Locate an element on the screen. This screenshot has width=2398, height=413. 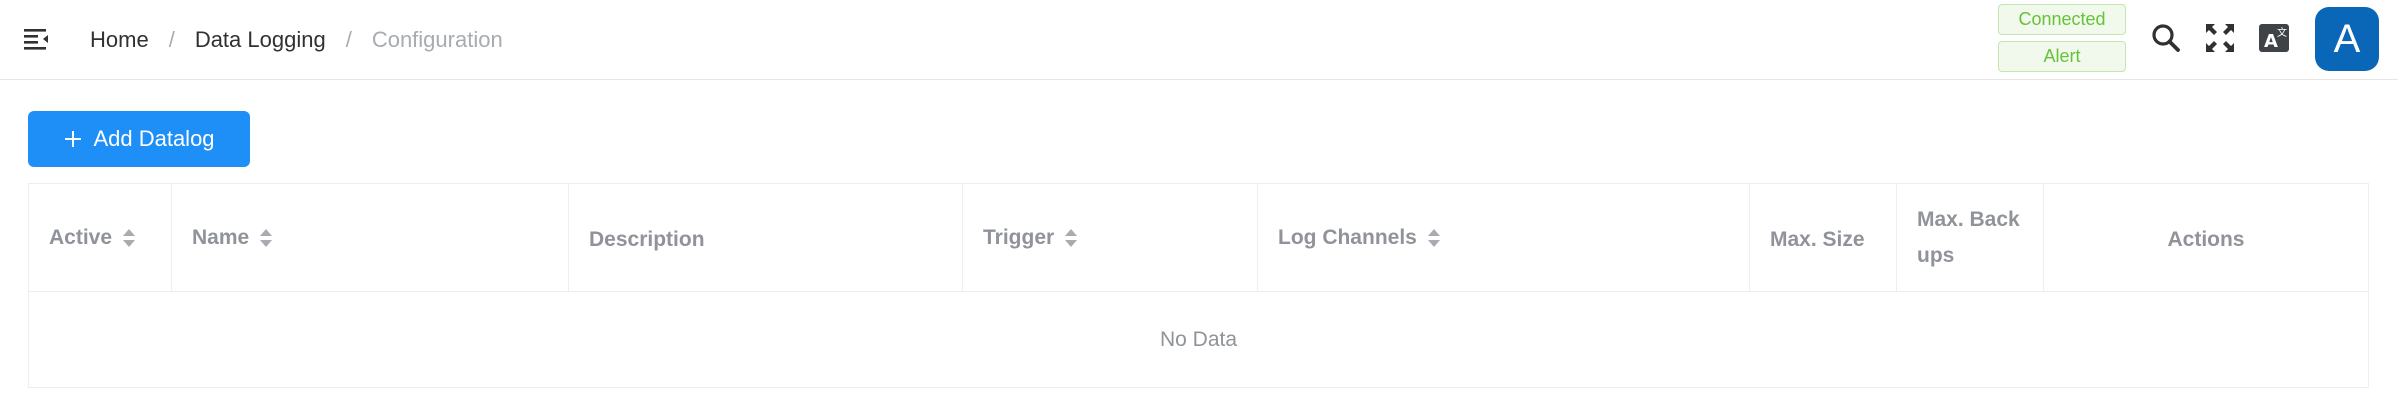
menu-fold-icon is located at coordinates (37, 39).